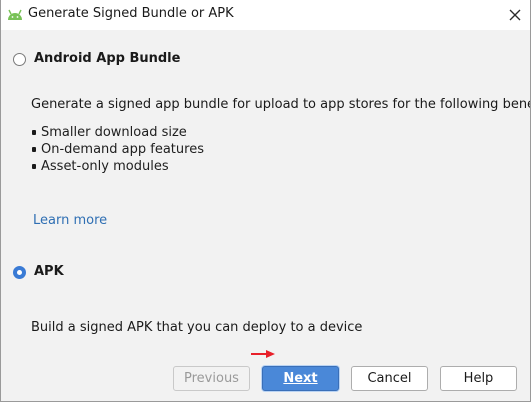 The image size is (531, 403). What do you see at coordinates (114, 132) in the screenshot?
I see `benefit-text: Smaller download size` at bounding box center [114, 132].